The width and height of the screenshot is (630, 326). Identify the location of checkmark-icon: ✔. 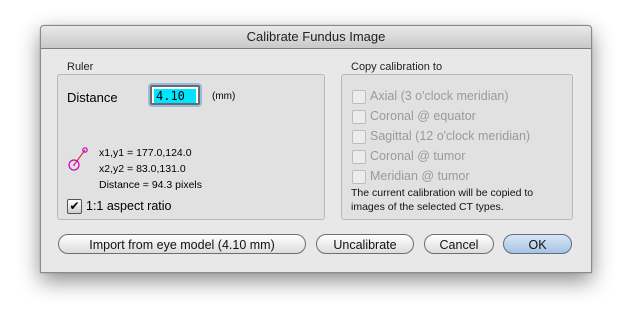
(74, 206).